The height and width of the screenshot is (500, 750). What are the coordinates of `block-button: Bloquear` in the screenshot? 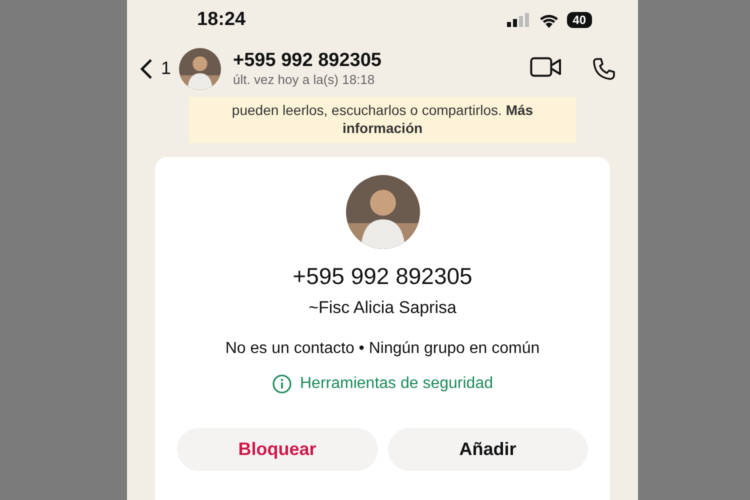 It's located at (277, 449).